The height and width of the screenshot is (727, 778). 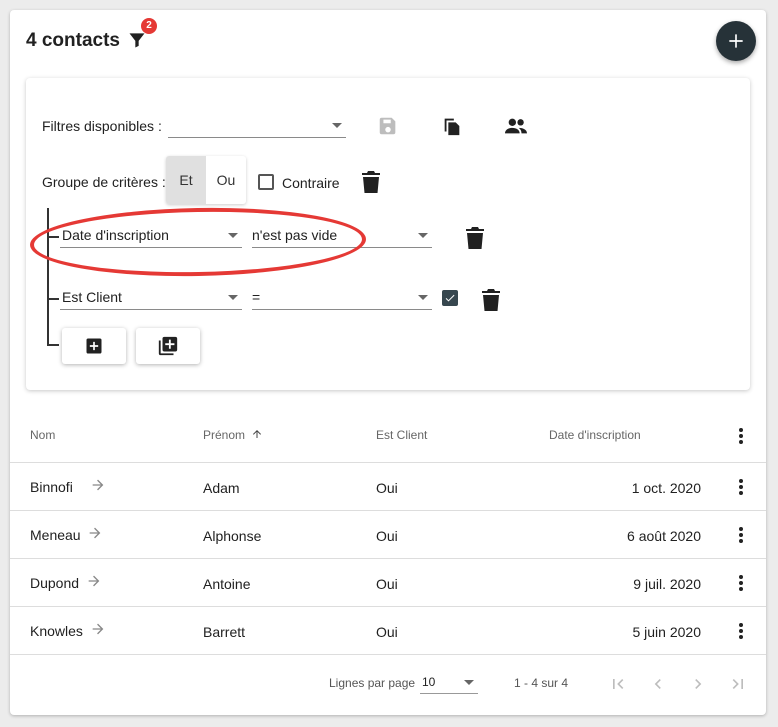 I want to click on criteria-logic-toggle: Et Ou, so click(x=206, y=180).